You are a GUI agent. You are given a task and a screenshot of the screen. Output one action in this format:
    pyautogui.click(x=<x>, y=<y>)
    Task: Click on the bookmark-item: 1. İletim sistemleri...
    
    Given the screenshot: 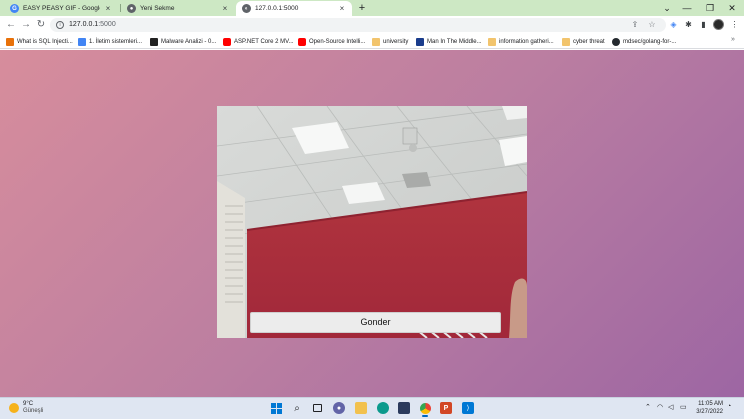 What is the action you would take?
    pyautogui.click(x=110, y=41)
    